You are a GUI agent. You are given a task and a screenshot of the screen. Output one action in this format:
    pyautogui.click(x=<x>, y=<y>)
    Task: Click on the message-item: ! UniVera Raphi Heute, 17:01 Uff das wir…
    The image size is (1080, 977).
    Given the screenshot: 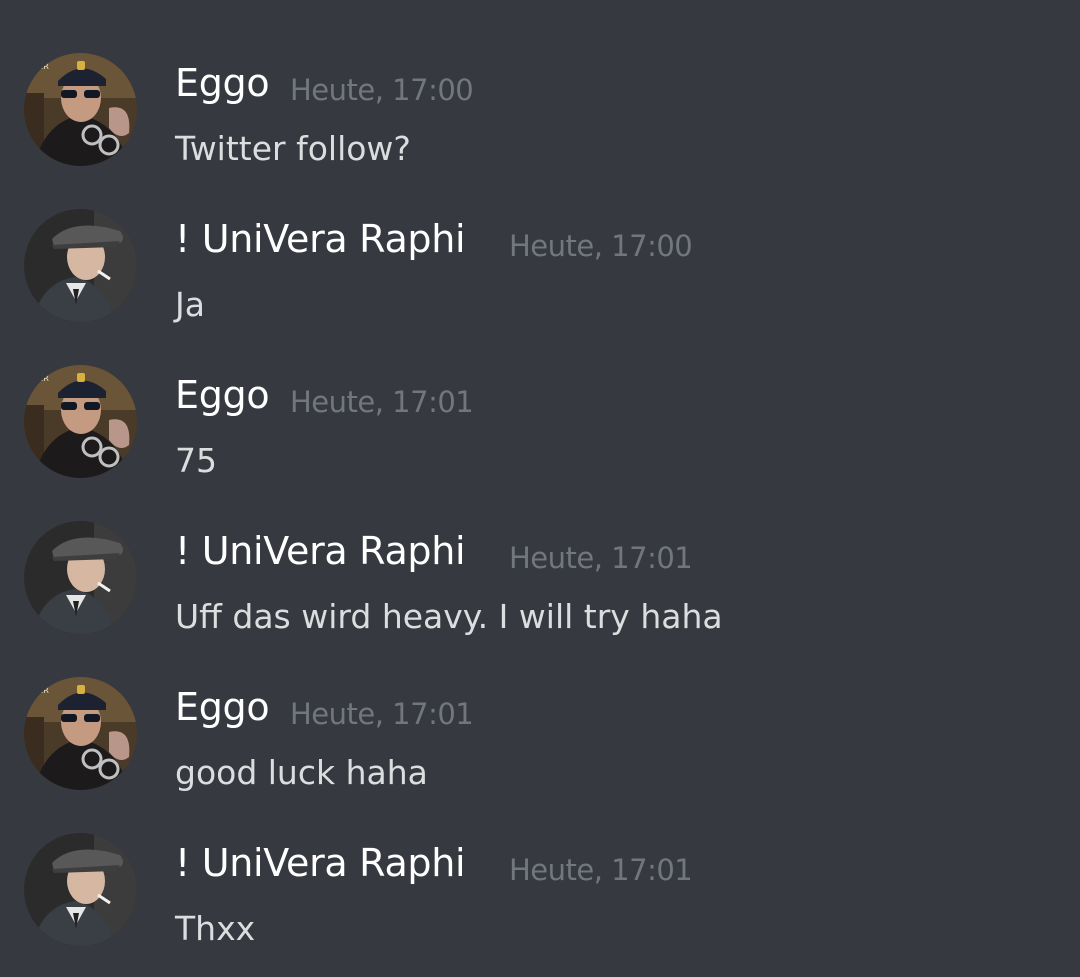 What is the action you would take?
    pyautogui.click(x=540, y=591)
    